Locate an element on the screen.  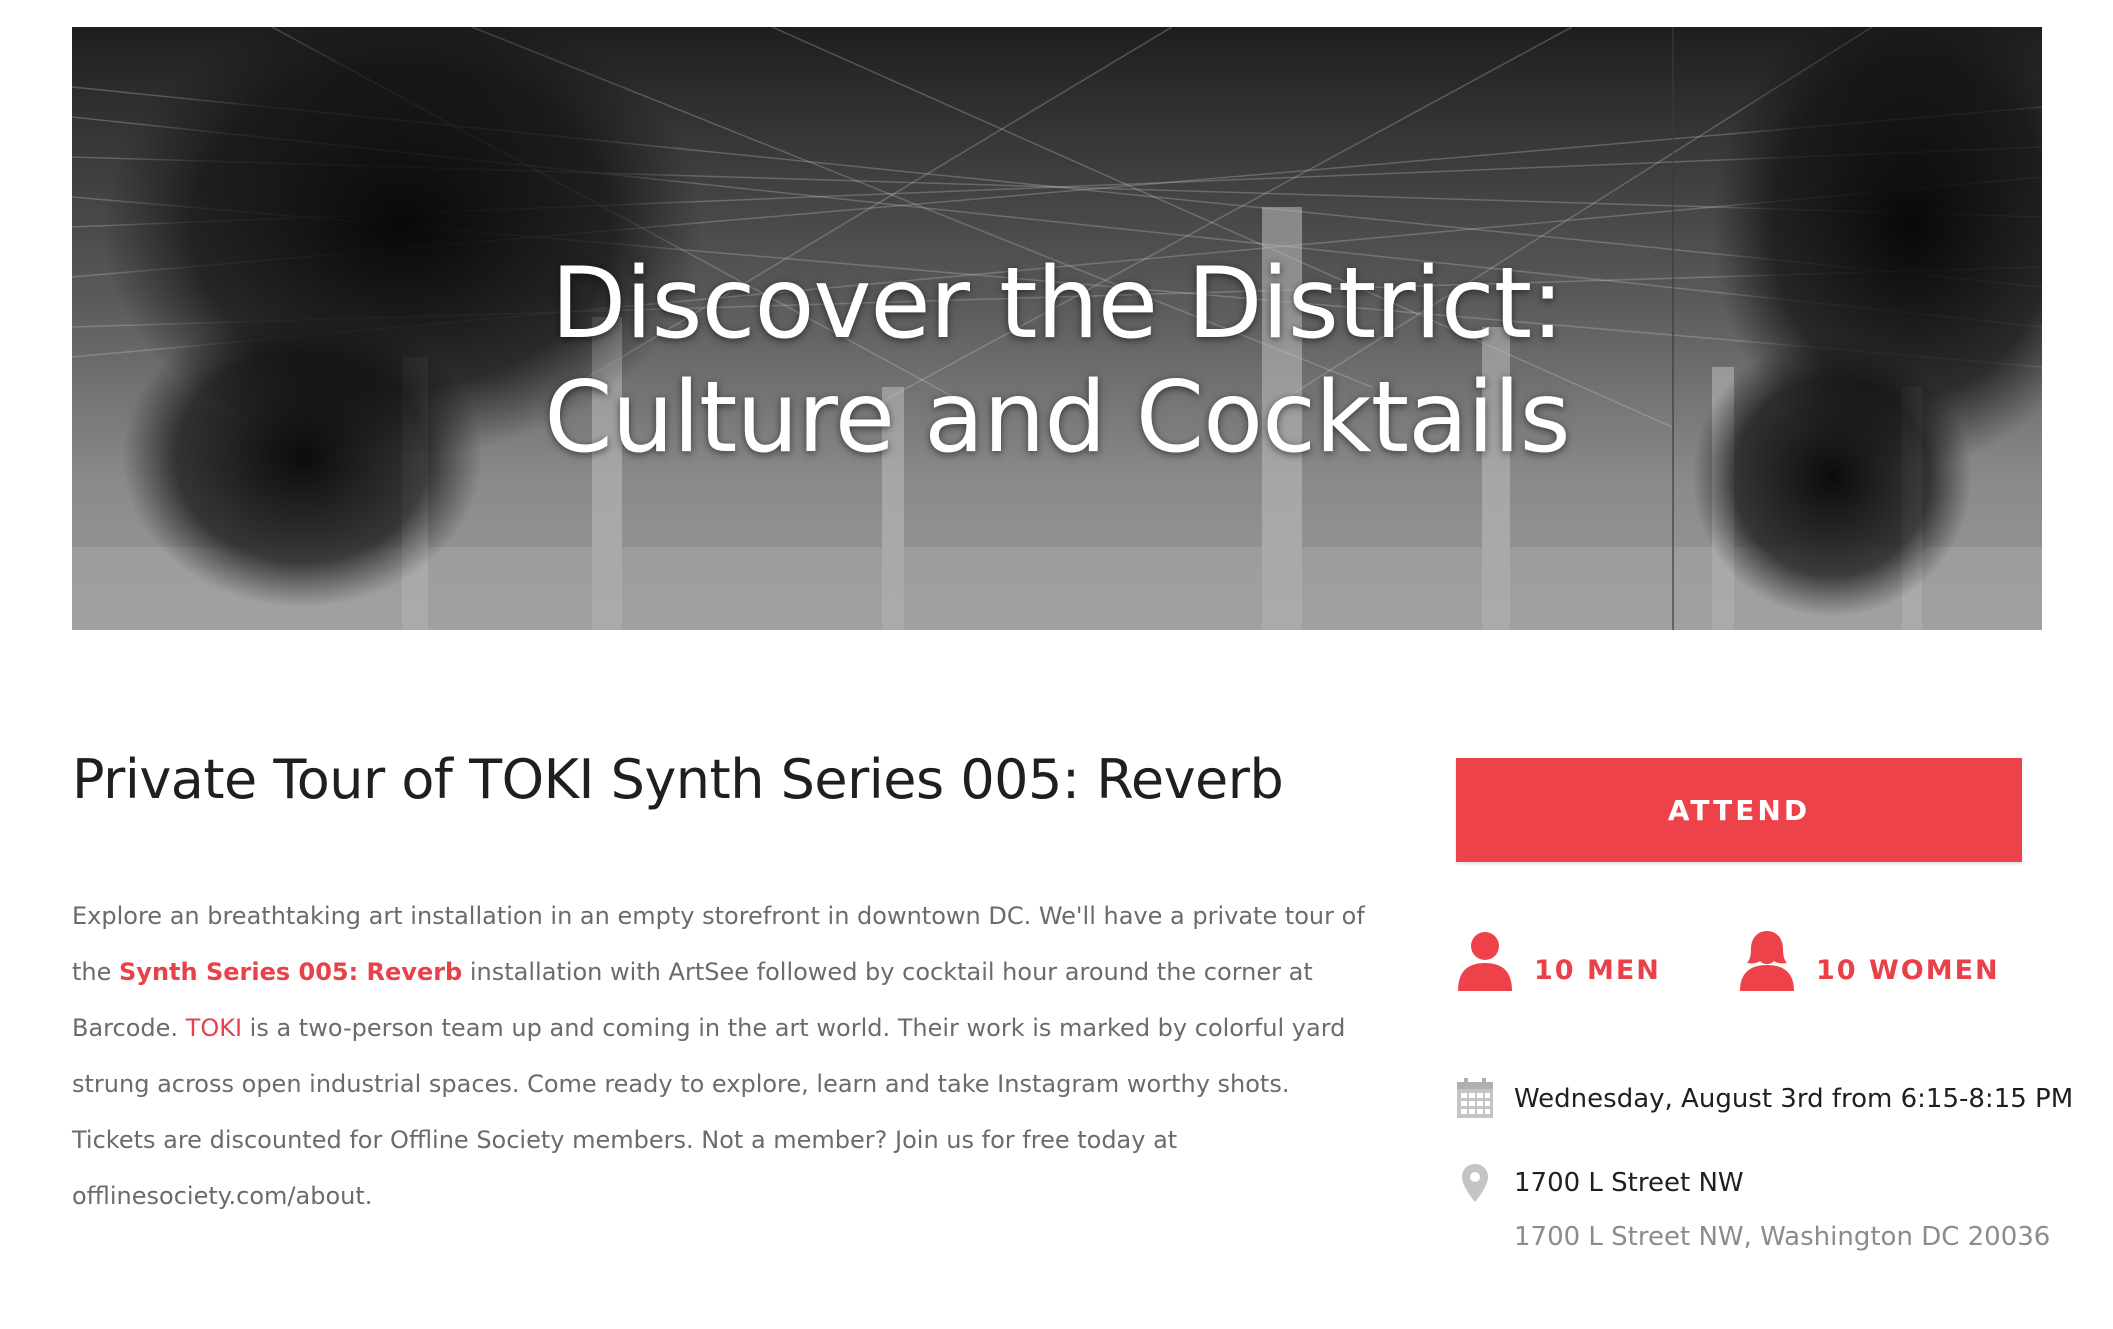
person-icon is located at coordinates (1485, 961).